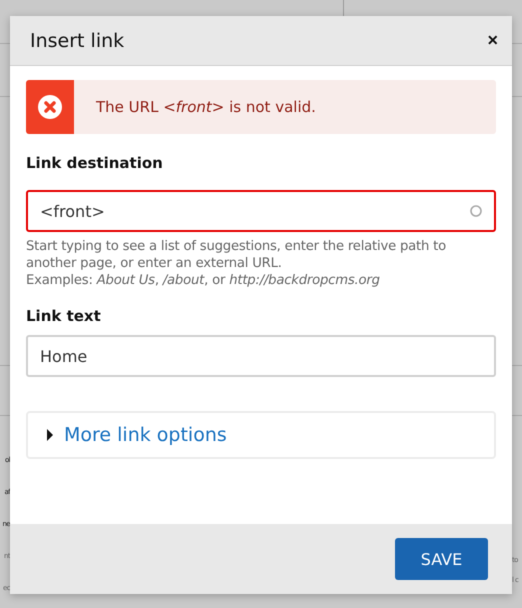  Describe the element at coordinates (50, 107) in the screenshot. I see `error-icon` at that location.